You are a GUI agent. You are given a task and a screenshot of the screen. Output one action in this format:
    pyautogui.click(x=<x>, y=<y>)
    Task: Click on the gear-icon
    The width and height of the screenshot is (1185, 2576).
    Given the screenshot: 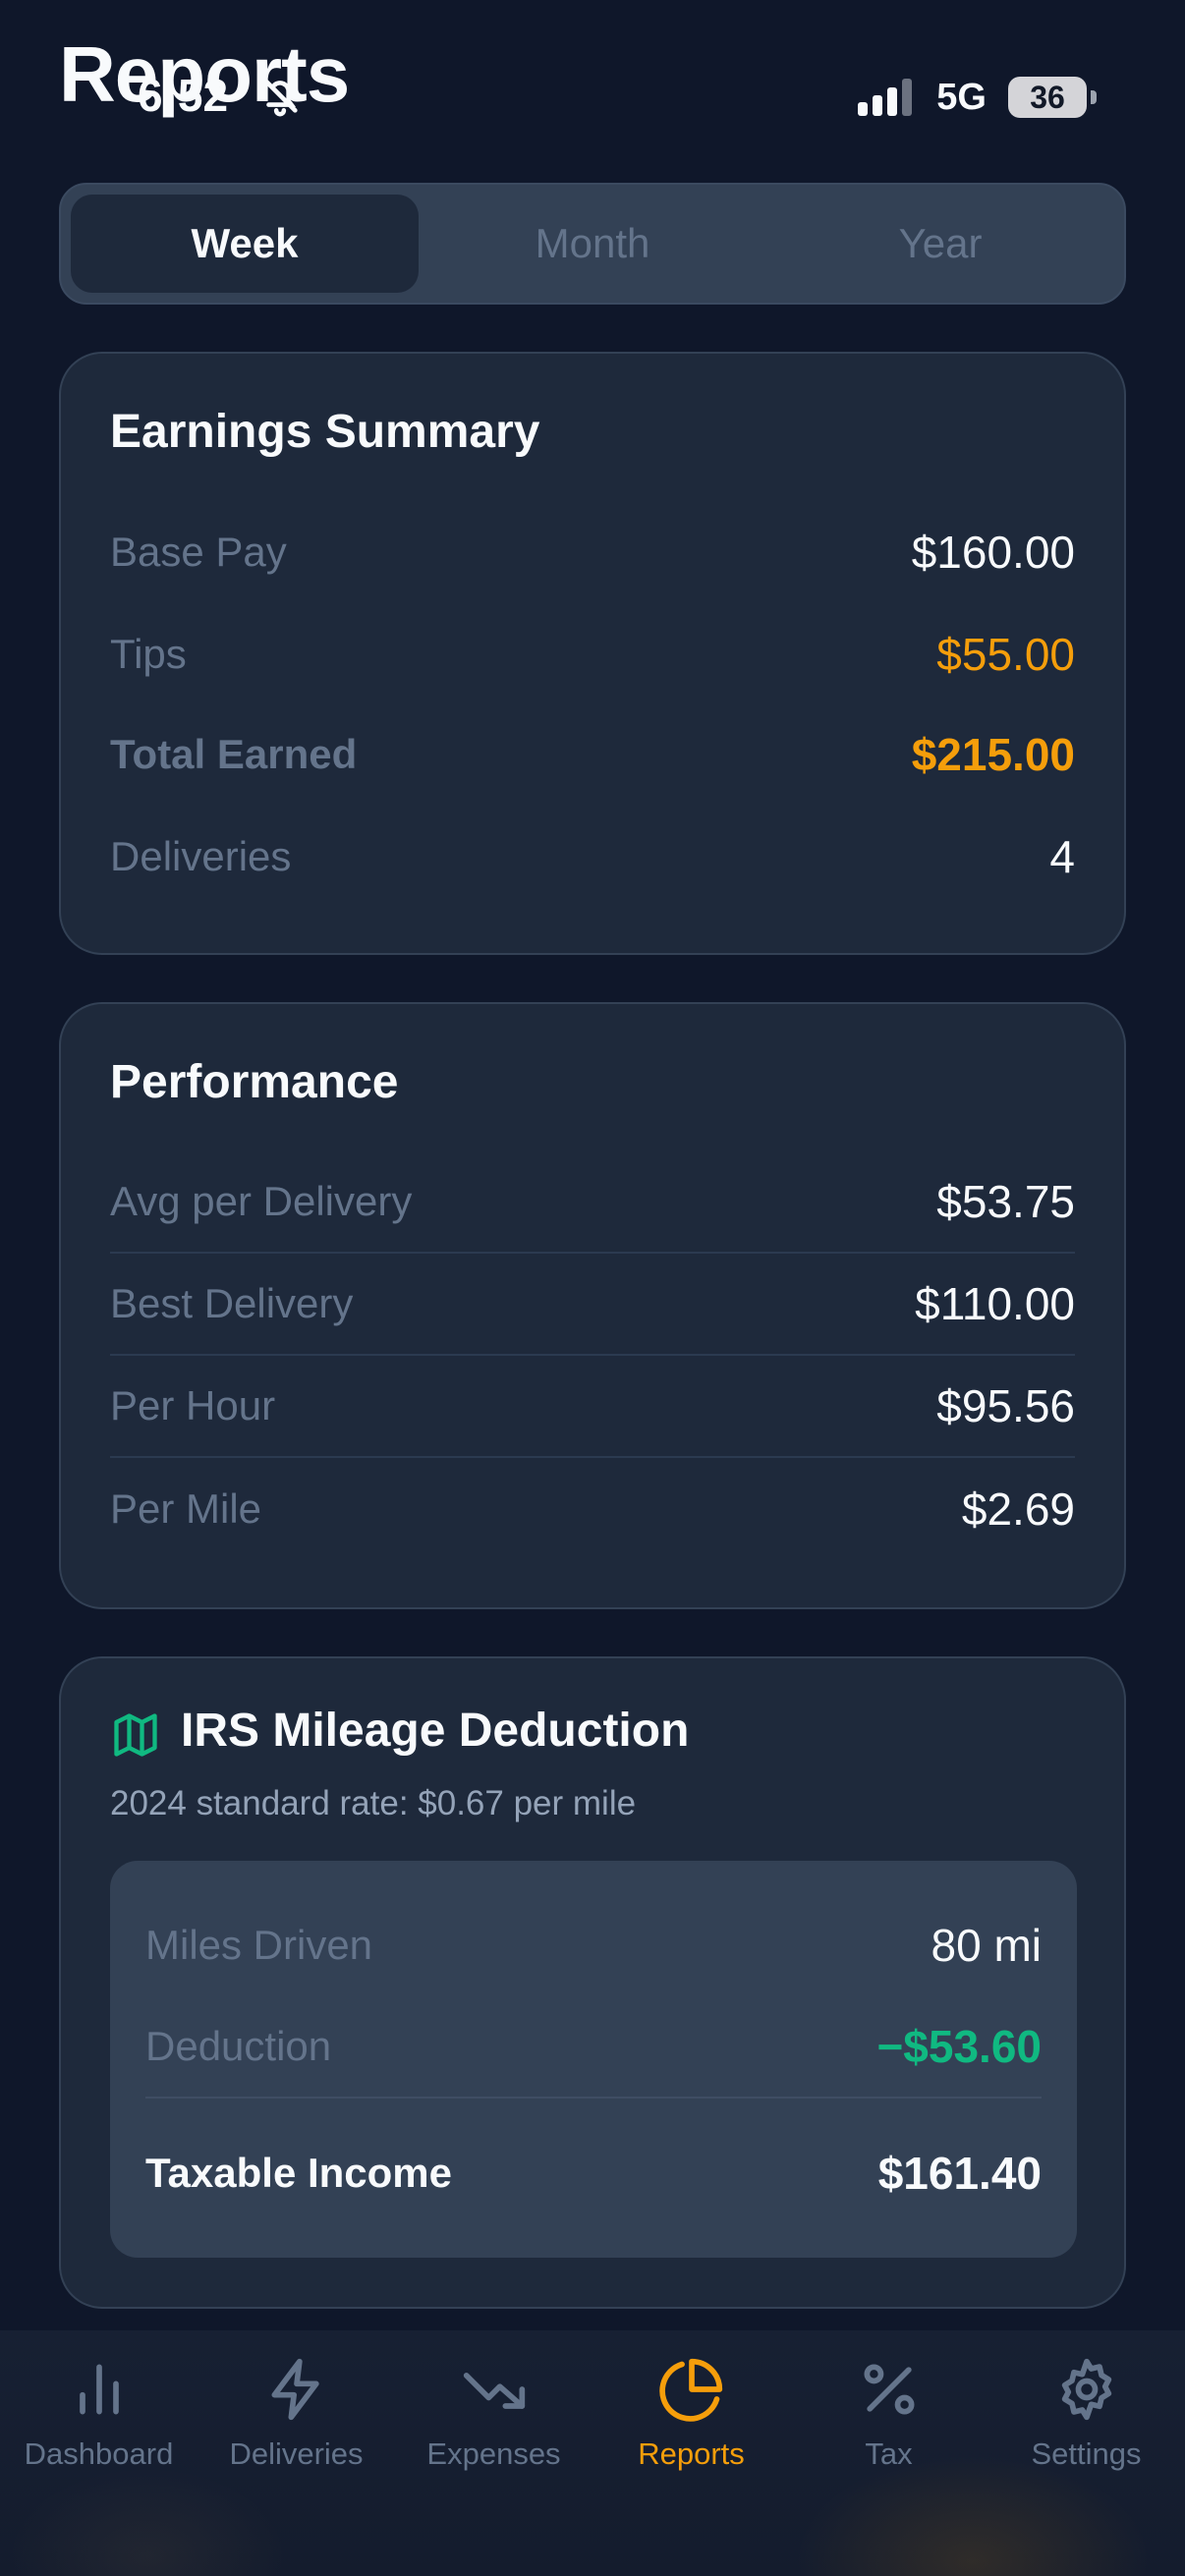 What is the action you would take?
    pyautogui.click(x=1086, y=2389)
    